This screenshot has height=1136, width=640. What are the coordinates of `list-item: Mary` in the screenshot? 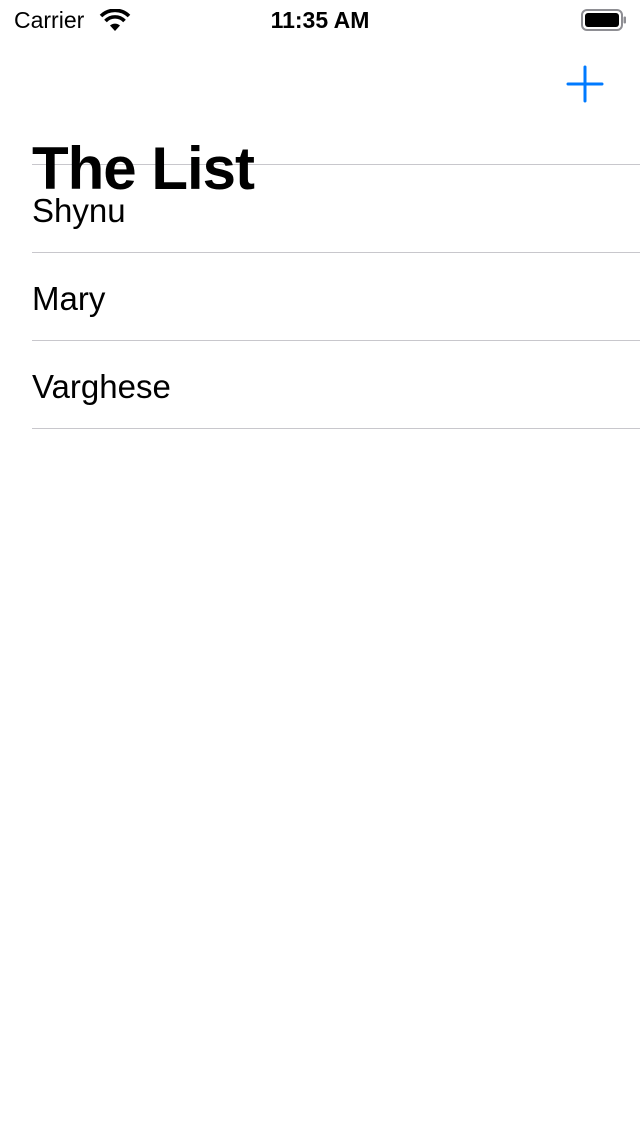 It's located at (336, 296).